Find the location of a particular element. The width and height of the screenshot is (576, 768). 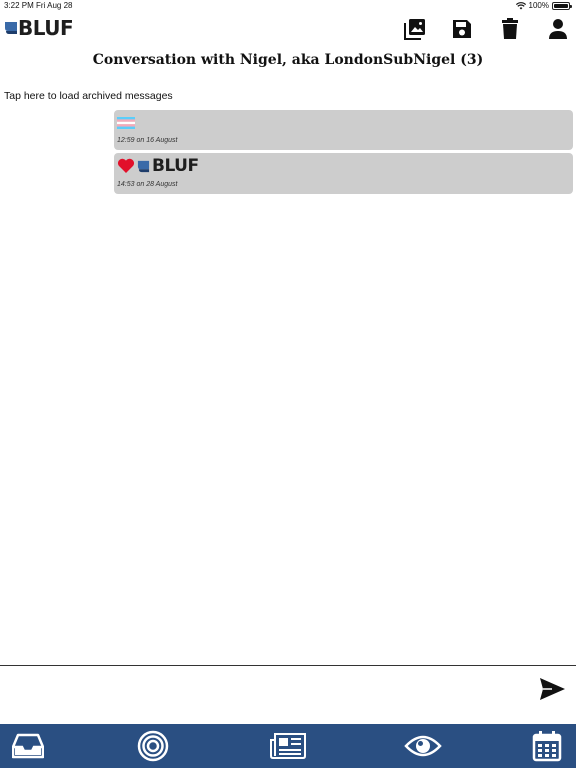

tab-inbox is located at coordinates (28, 746).